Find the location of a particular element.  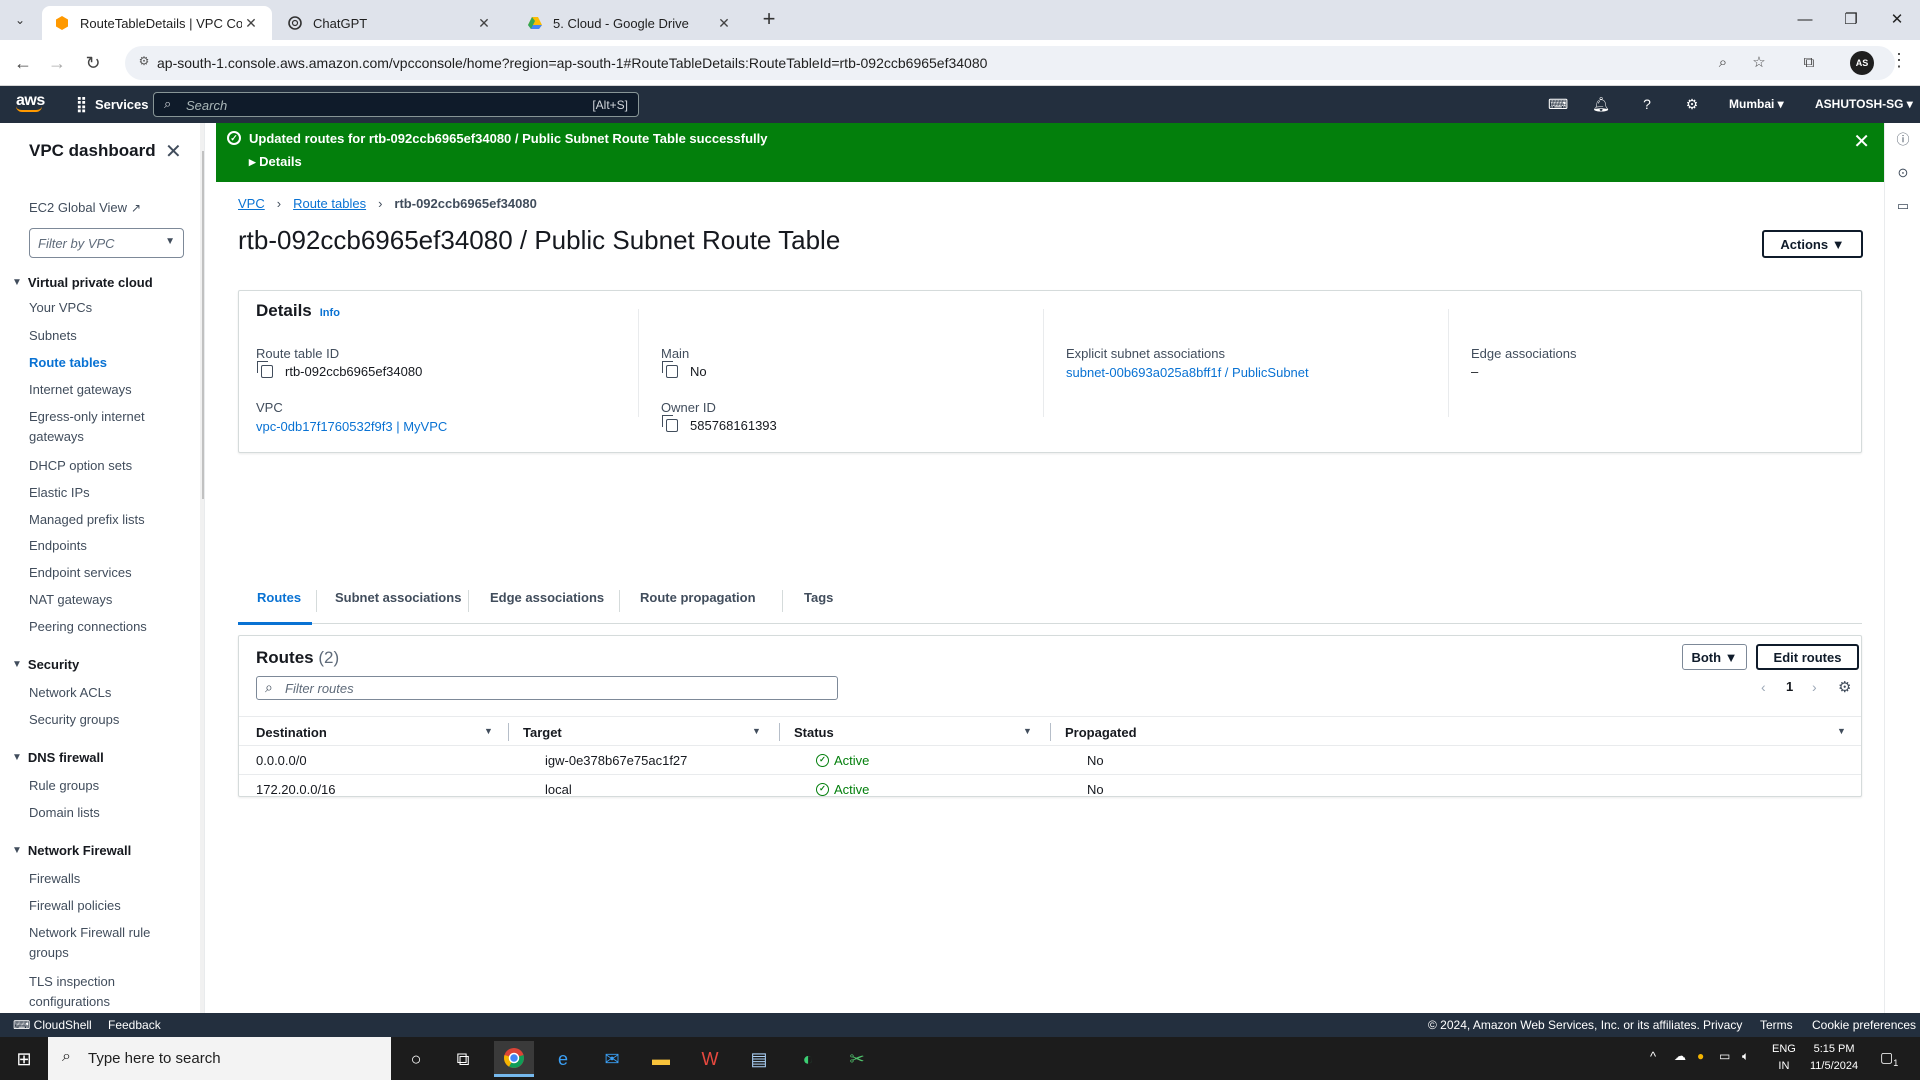

tab-edge-associations: Edge associations is located at coordinates (547, 597).